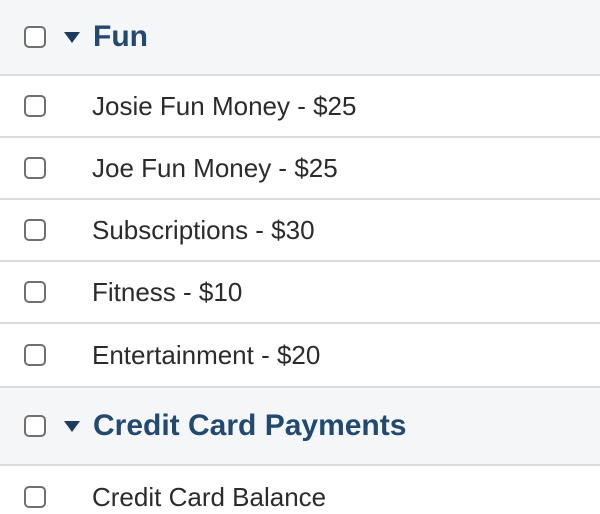  I want to click on item-label: Josie Fun Money - $25, so click(224, 105).